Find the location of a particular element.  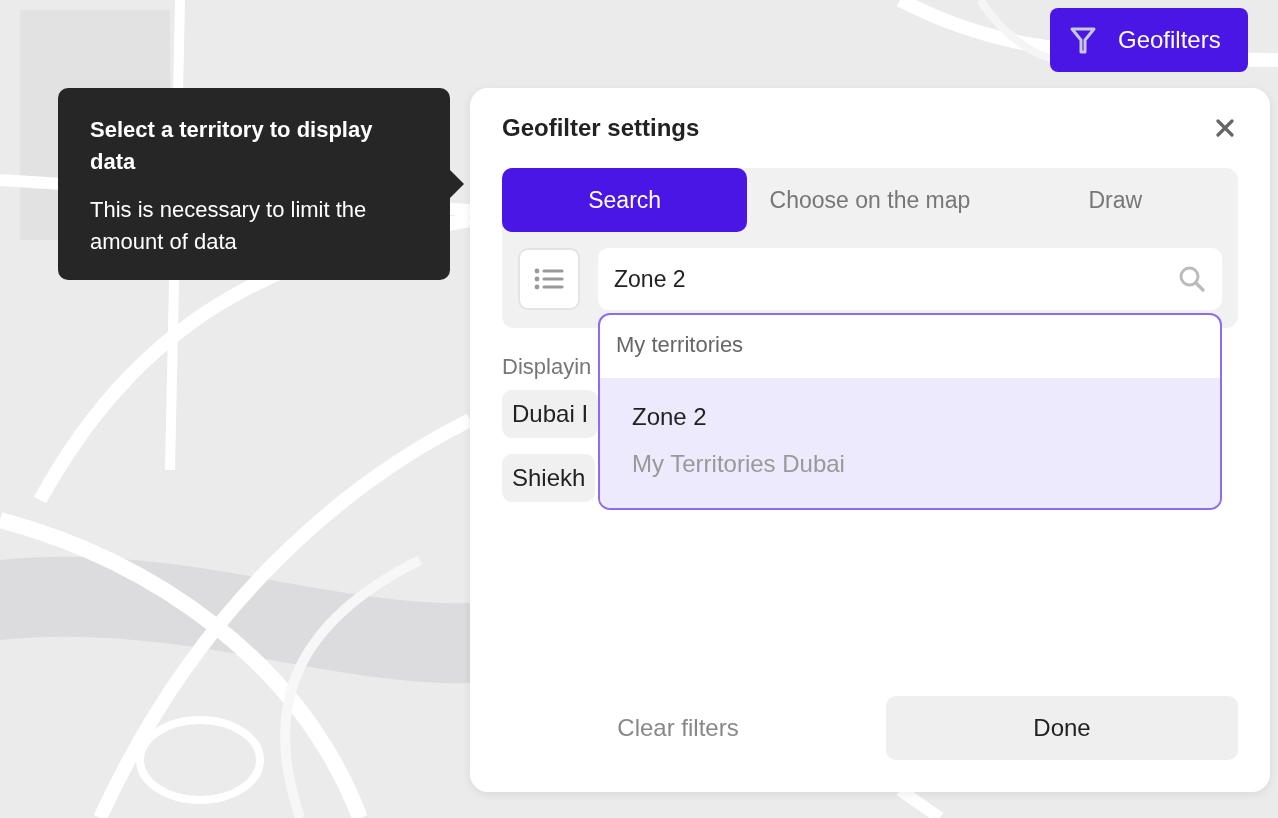

list-view-button is located at coordinates (549, 279).